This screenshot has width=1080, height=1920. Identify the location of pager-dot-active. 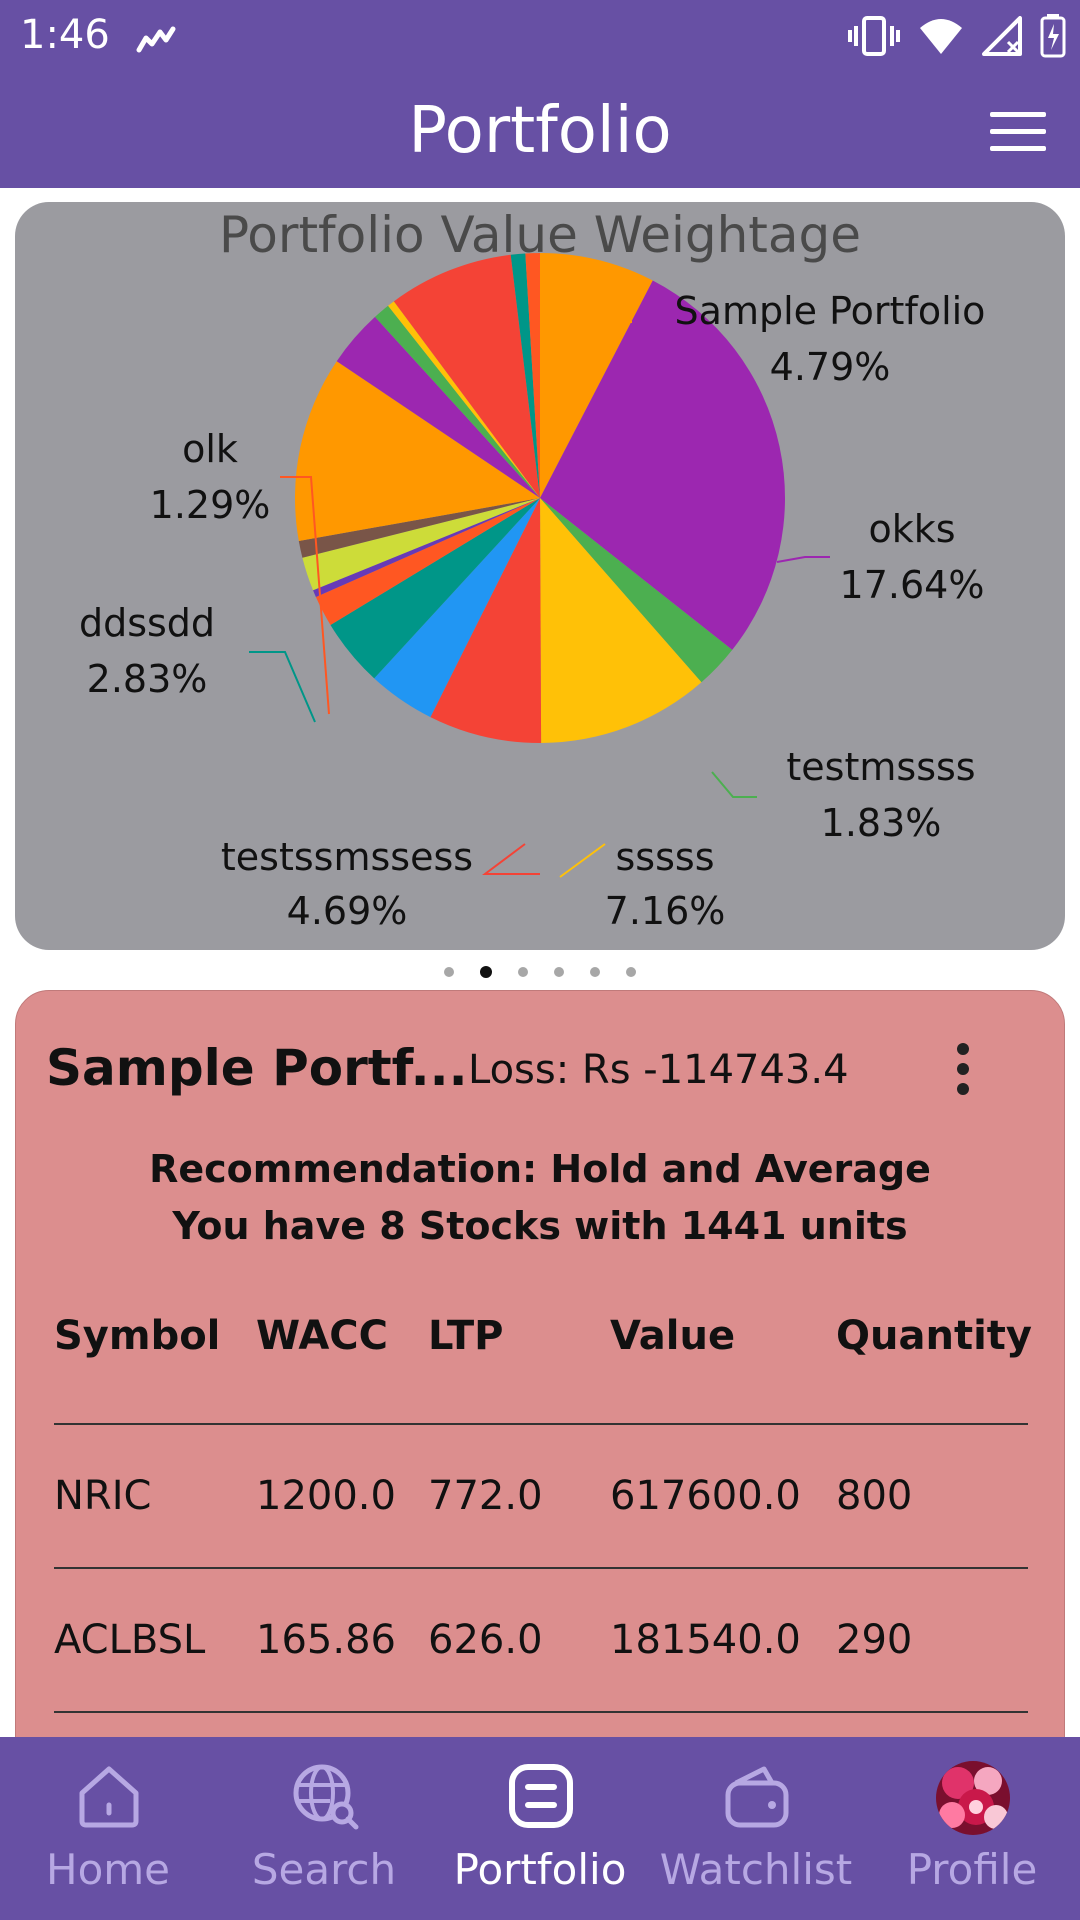
(486, 972).